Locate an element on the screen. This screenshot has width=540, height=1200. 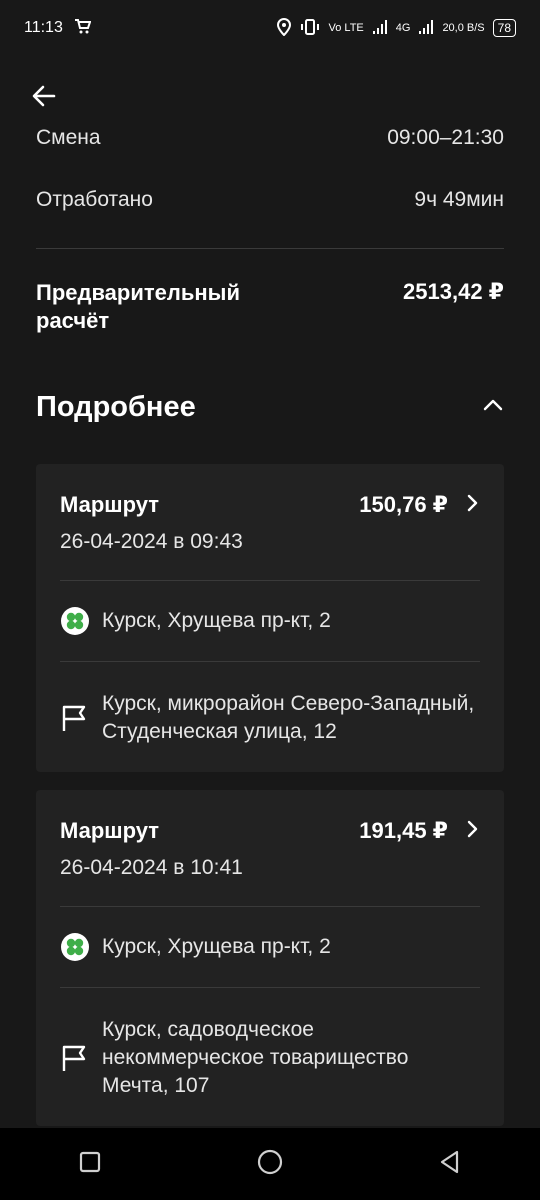
circle-icon is located at coordinates (270, 1164).